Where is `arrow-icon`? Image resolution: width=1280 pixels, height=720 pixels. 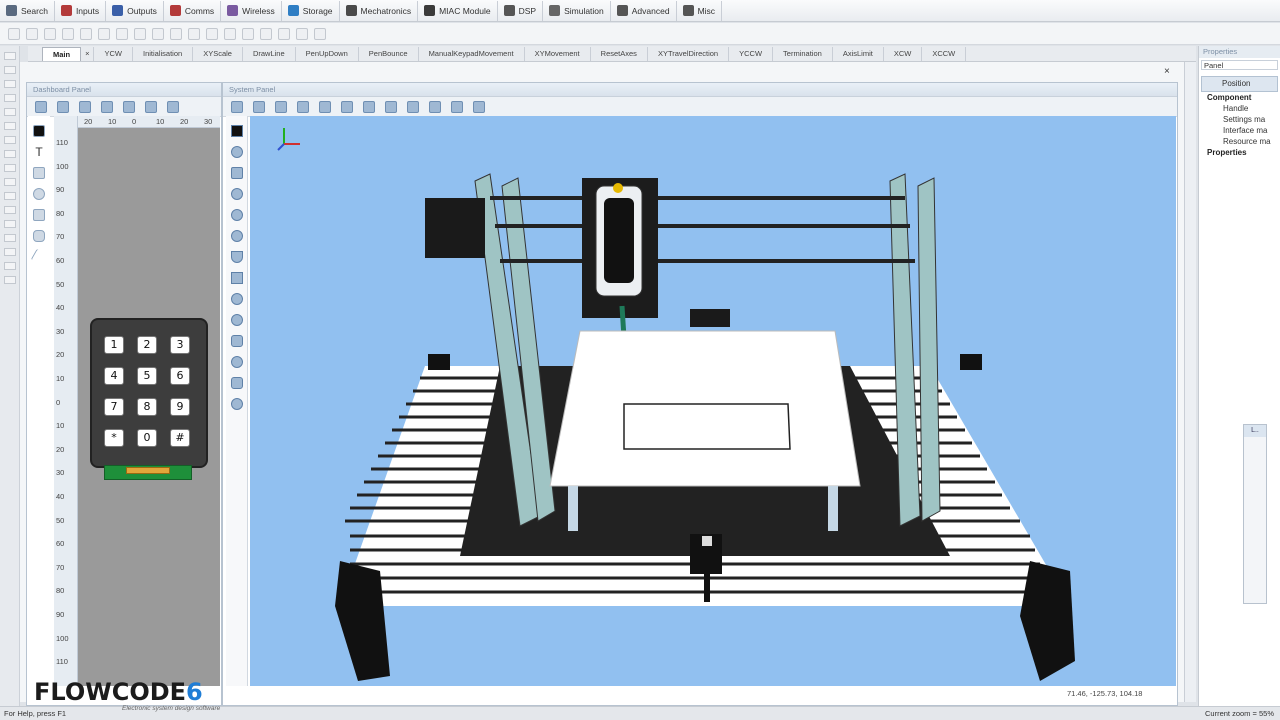
arrow-icon is located at coordinates (237, 404).